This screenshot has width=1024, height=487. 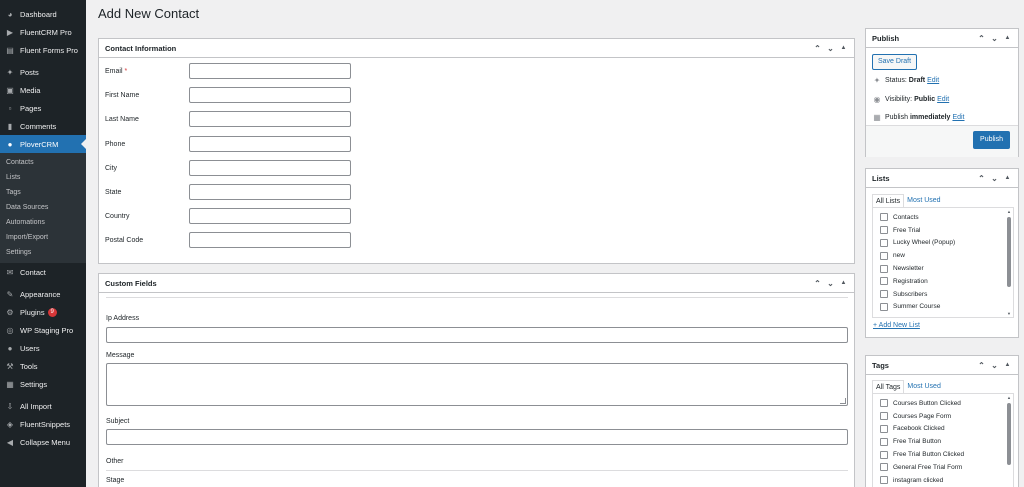 What do you see at coordinates (43, 222) in the screenshot?
I see `submenu-item-automations: Automations` at bounding box center [43, 222].